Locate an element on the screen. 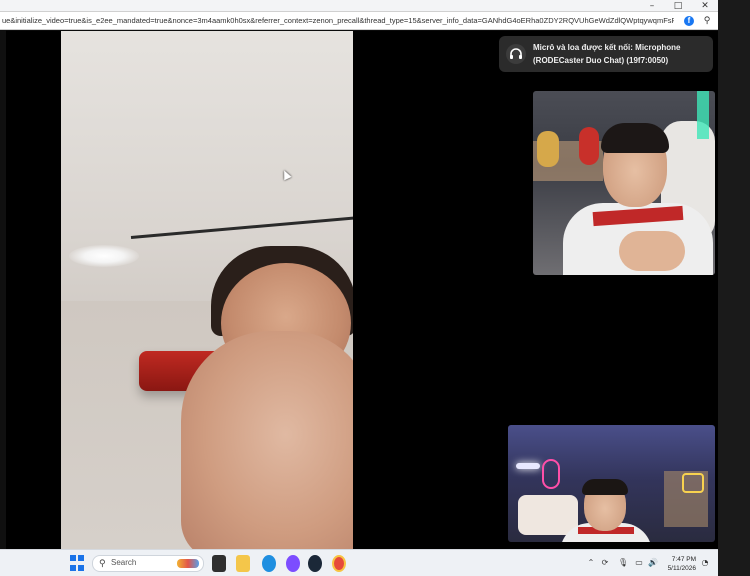  taskbar-clock-date: 5/11/2026 is located at coordinates (677, 569).